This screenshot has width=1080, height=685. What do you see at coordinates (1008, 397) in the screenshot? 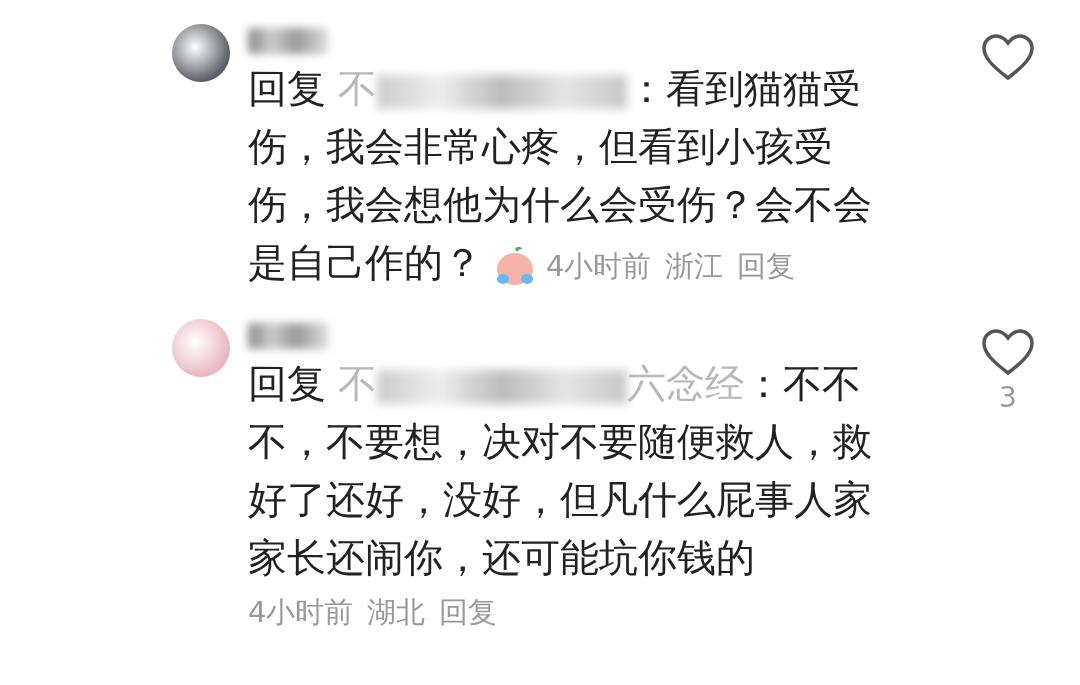
I see `like-count: 3` at bounding box center [1008, 397].